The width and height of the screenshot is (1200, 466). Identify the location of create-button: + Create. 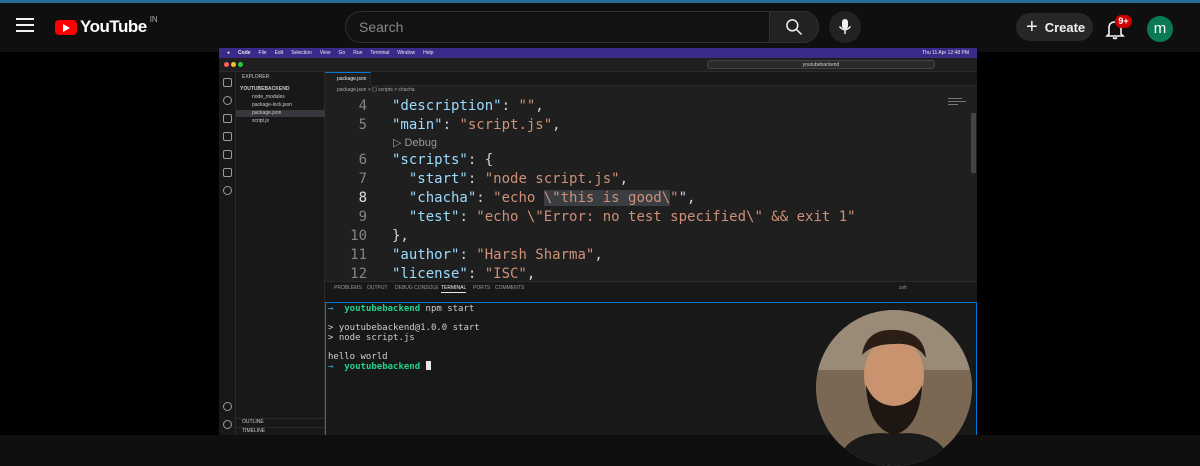
(1054, 27).